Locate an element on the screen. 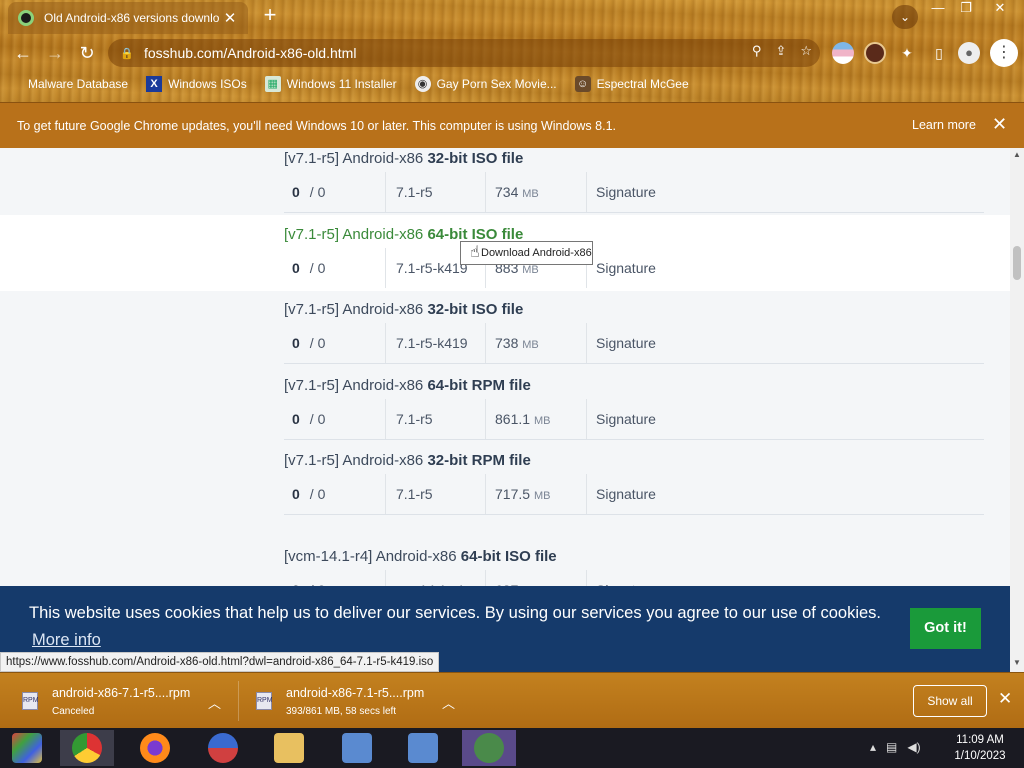 The height and width of the screenshot is (768, 1024). more-info-link: More info is located at coordinates (66, 640).